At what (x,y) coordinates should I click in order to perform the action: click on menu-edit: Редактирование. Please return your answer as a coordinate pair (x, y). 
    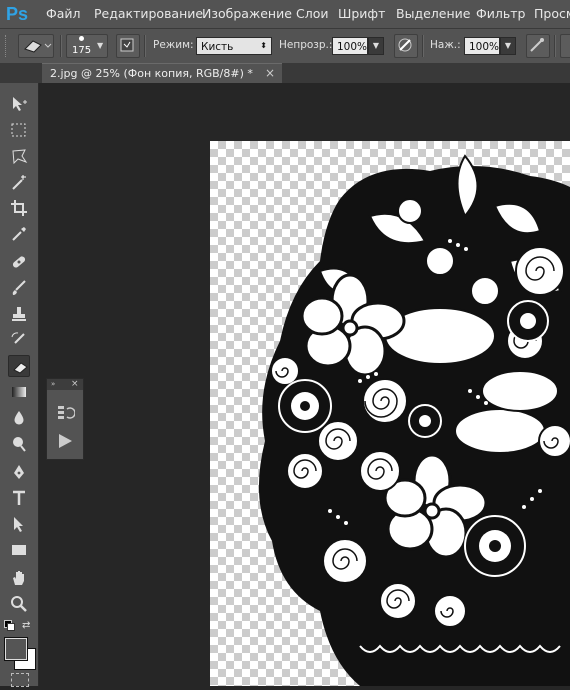
    Looking at the image, I should click on (148, 13).